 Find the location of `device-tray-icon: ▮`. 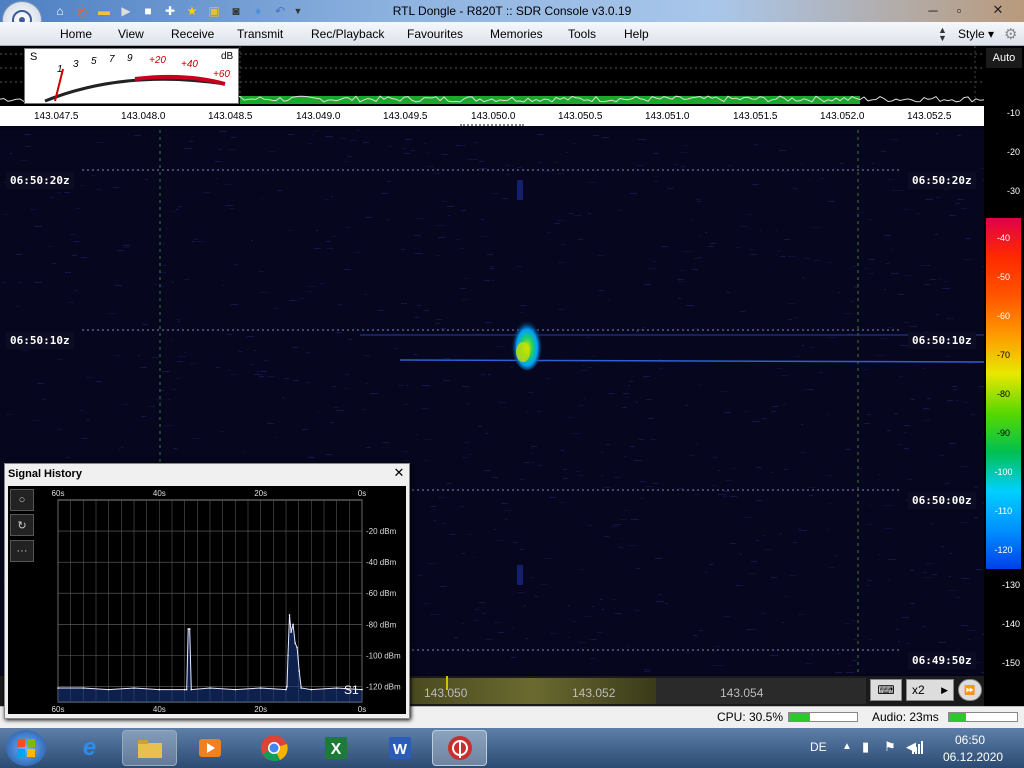

device-tray-icon: ▮ is located at coordinates (865, 747).